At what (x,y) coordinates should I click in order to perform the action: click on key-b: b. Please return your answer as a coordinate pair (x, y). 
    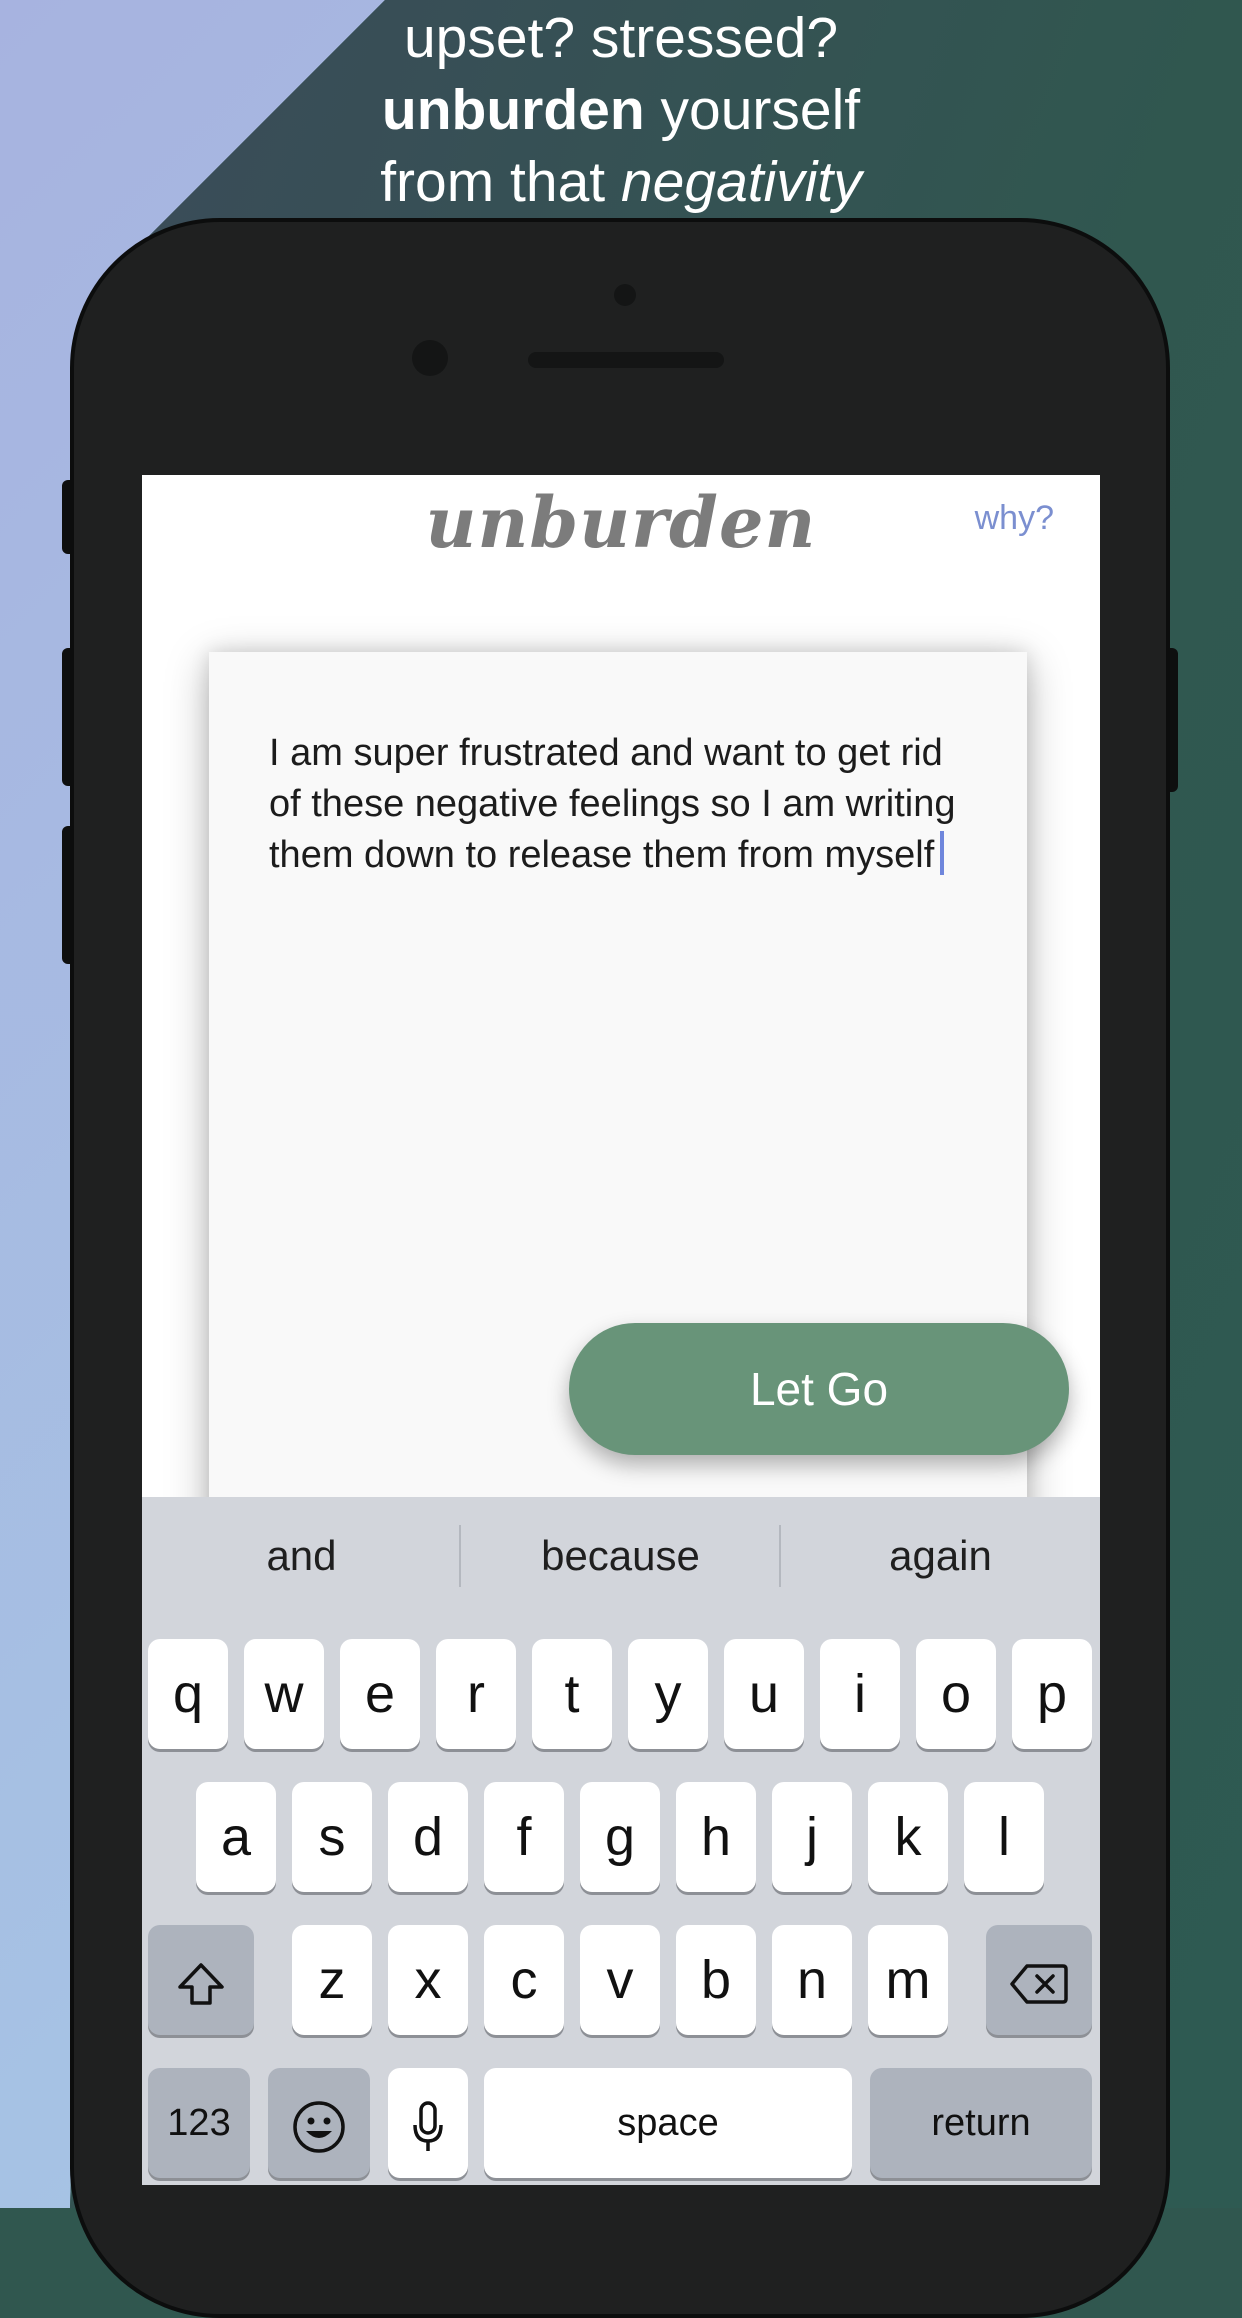
    Looking at the image, I should click on (716, 1980).